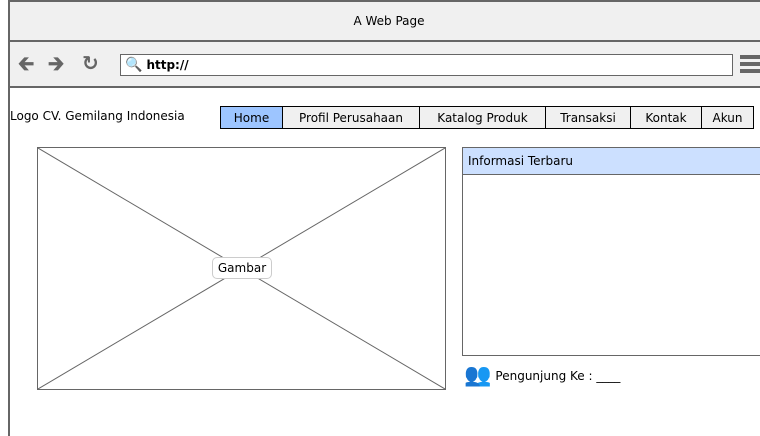 The width and height of the screenshot is (760, 436). What do you see at coordinates (558, 376) in the screenshot?
I see `visitor-label: Pengunjung Ke : ____` at bounding box center [558, 376].